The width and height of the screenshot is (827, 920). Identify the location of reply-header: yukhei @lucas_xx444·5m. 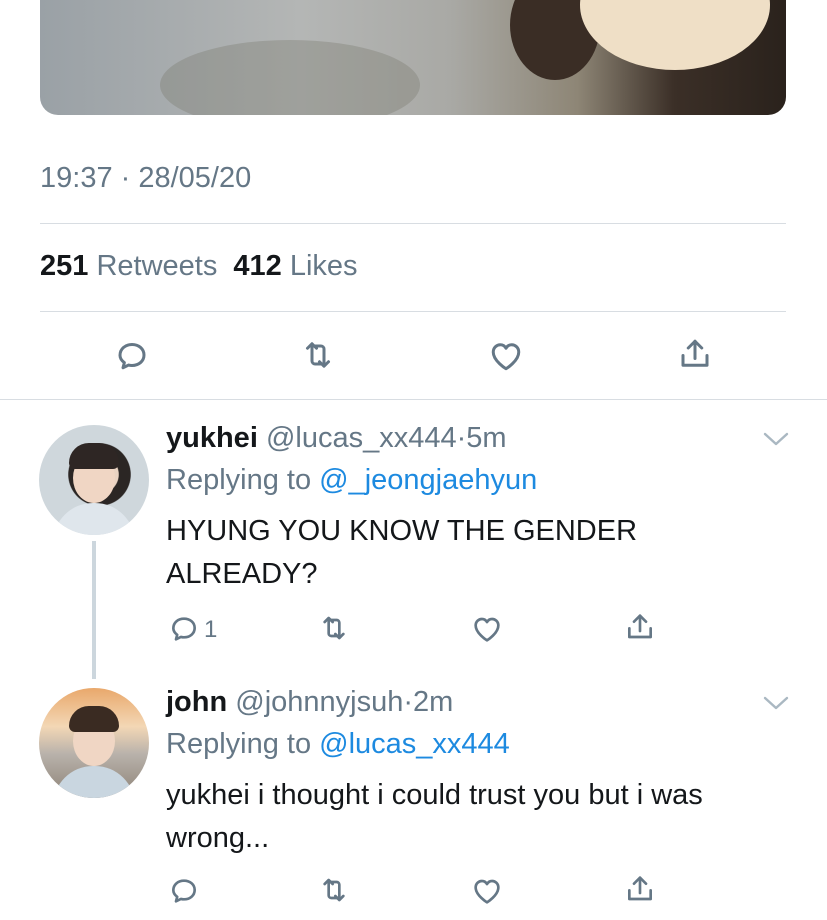
(336, 438).